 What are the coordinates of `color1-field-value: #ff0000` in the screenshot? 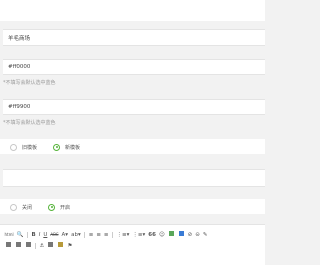 It's located at (19, 67).